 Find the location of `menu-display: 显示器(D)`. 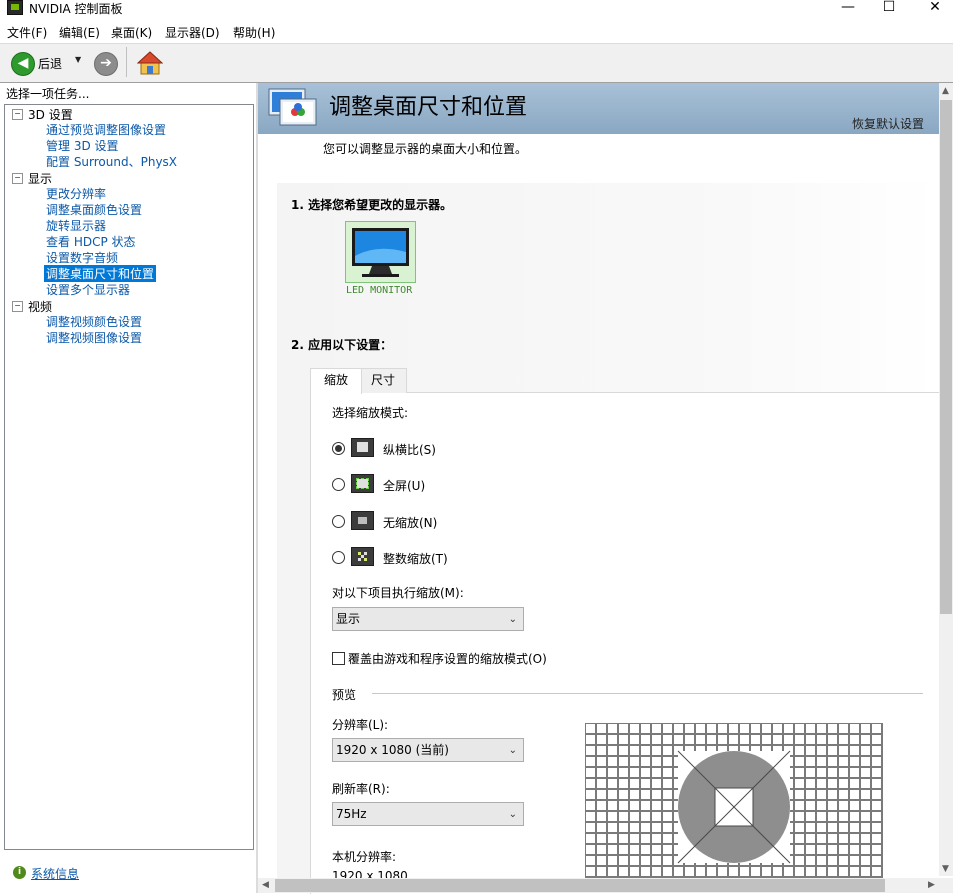

menu-display: 显示器(D) is located at coordinates (192, 32).